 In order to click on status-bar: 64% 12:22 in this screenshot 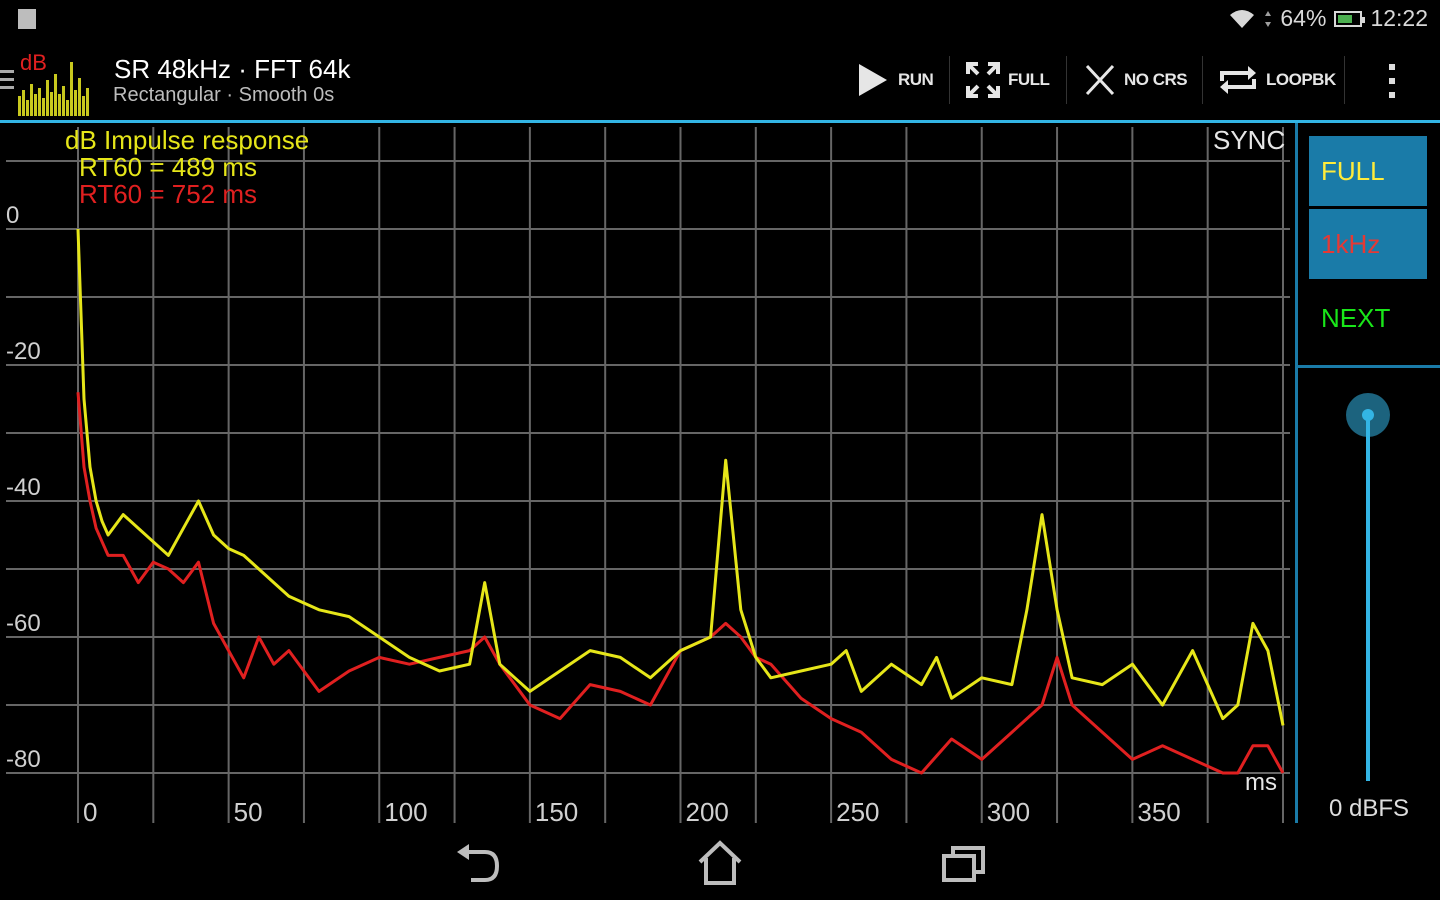, I will do `click(720, 19)`.